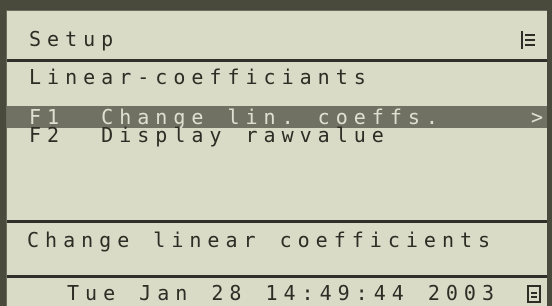 The height and width of the screenshot is (306, 552). Describe the element at coordinates (262, 240) in the screenshot. I see `status-text: Change linear coefficients` at that location.